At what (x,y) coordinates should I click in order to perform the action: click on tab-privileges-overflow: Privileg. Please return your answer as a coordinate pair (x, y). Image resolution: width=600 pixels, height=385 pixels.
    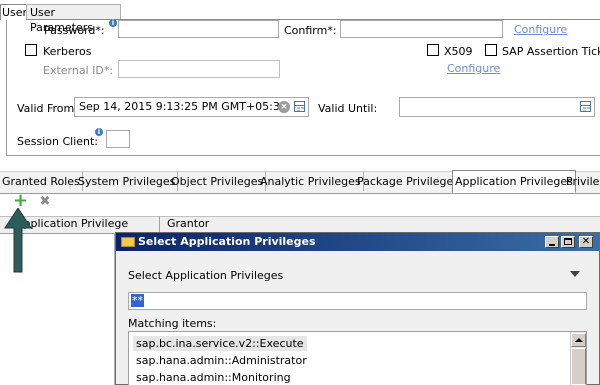
    Looking at the image, I should click on (582, 181).